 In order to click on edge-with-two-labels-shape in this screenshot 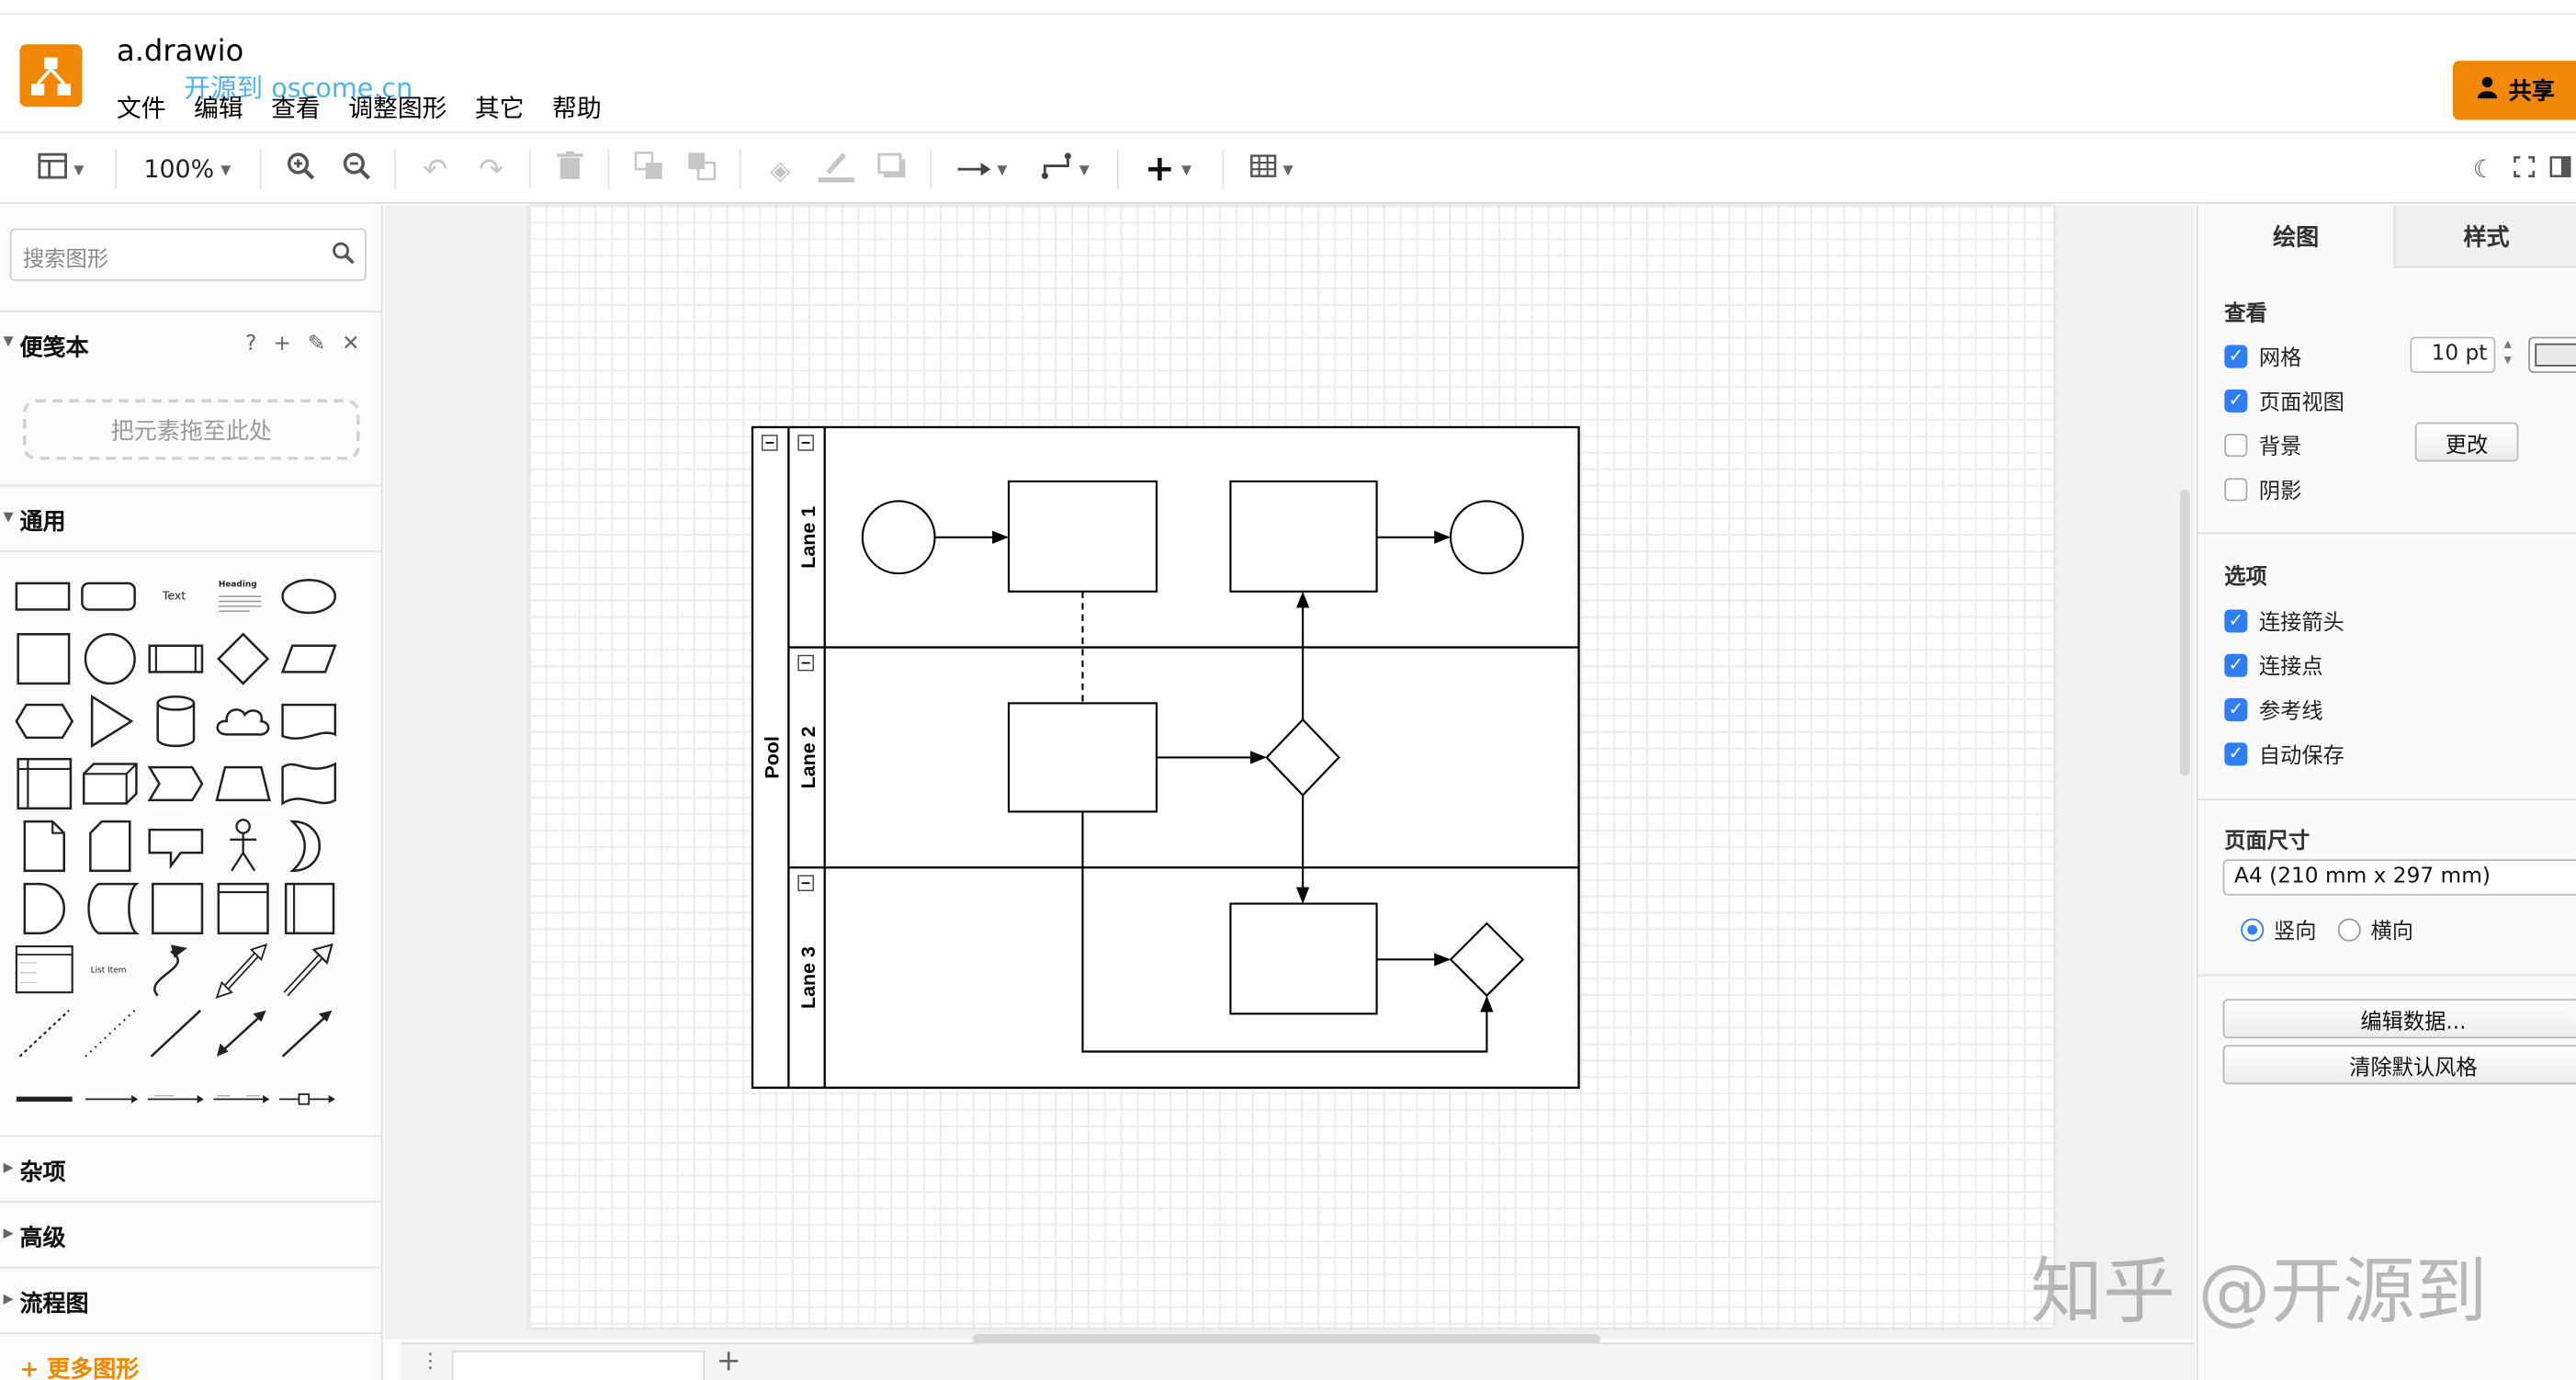, I will do `click(240, 1096)`.